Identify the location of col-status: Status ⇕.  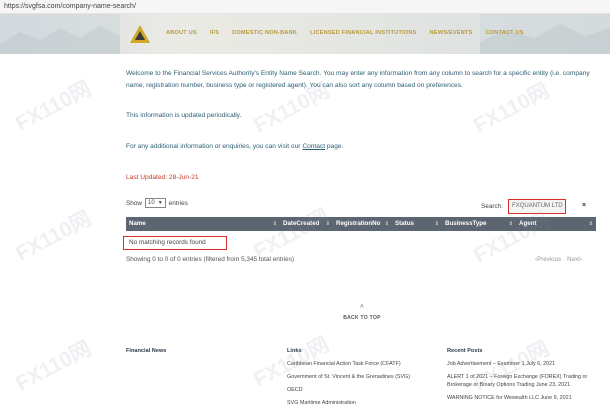
(417, 224).